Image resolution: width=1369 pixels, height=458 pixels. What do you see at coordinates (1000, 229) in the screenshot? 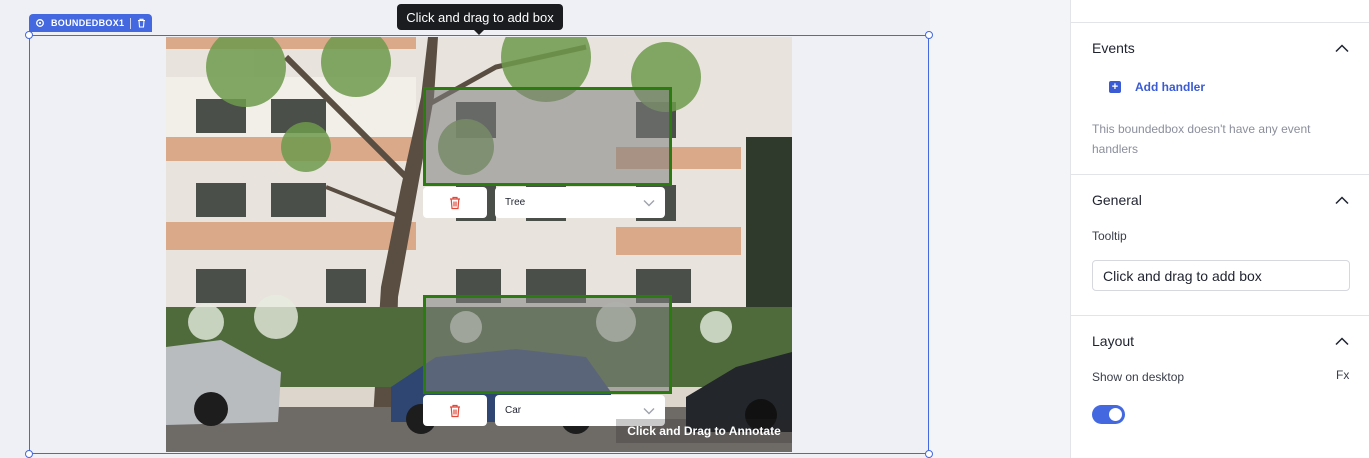
I see `canvas-gutter` at bounding box center [1000, 229].